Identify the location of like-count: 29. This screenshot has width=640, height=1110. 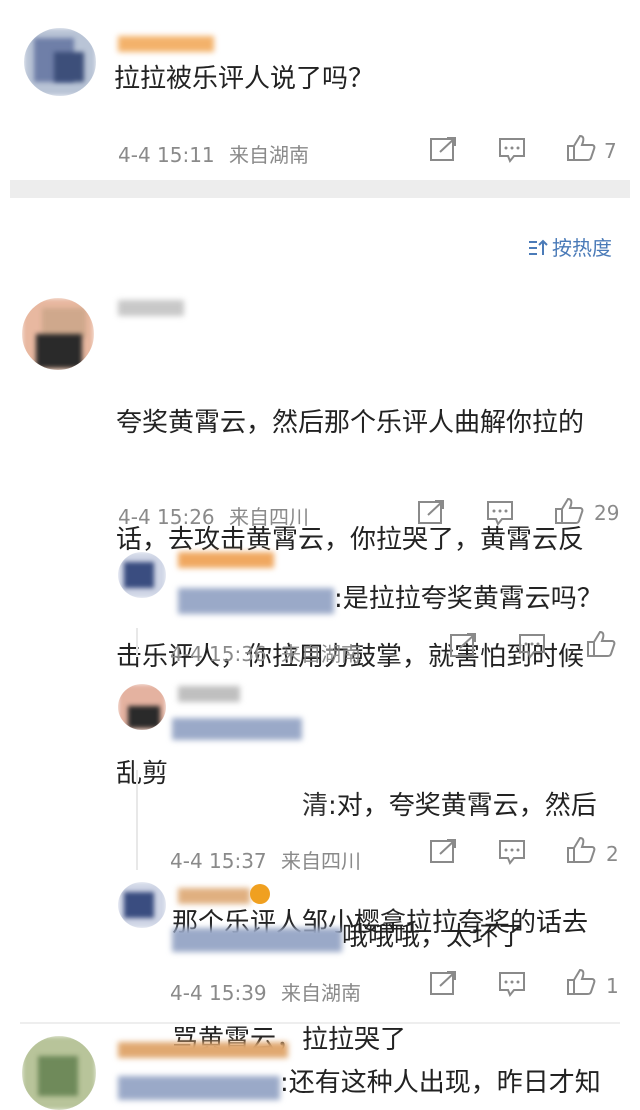
(607, 513).